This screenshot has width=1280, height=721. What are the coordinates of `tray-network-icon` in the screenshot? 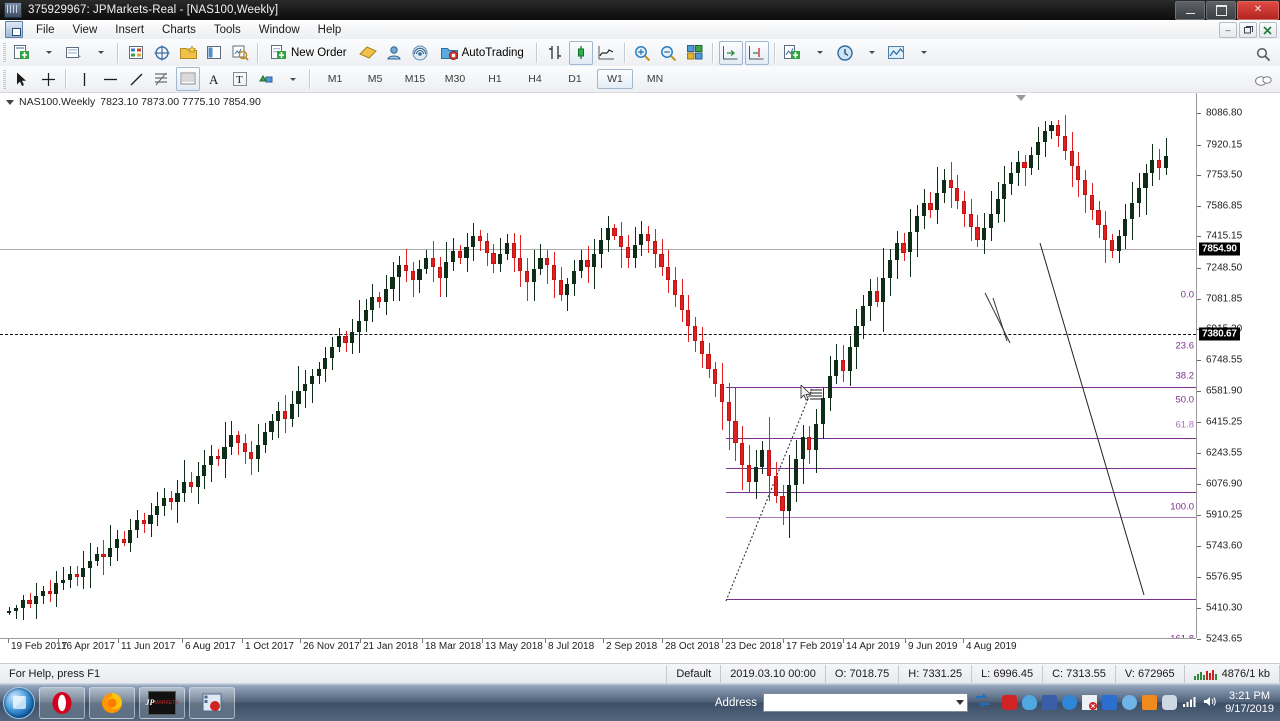 It's located at (1189, 702).